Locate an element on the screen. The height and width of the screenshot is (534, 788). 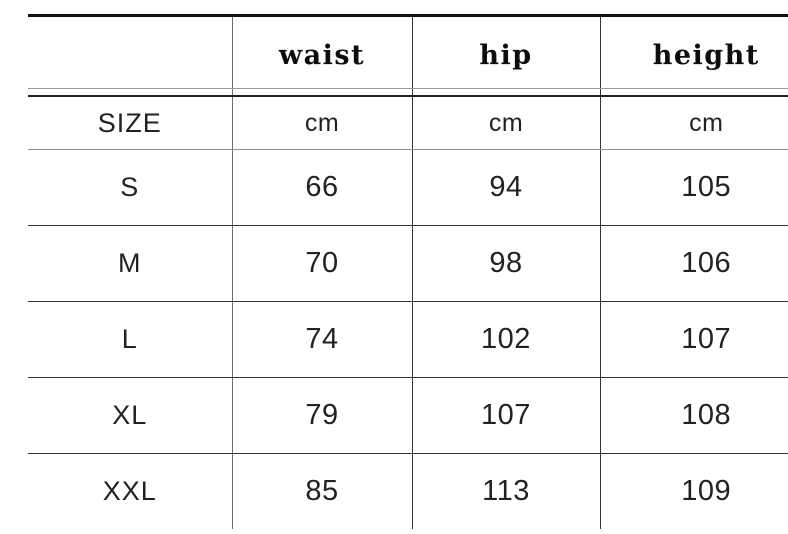
cell-size: XXL is located at coordinates (130, 492).